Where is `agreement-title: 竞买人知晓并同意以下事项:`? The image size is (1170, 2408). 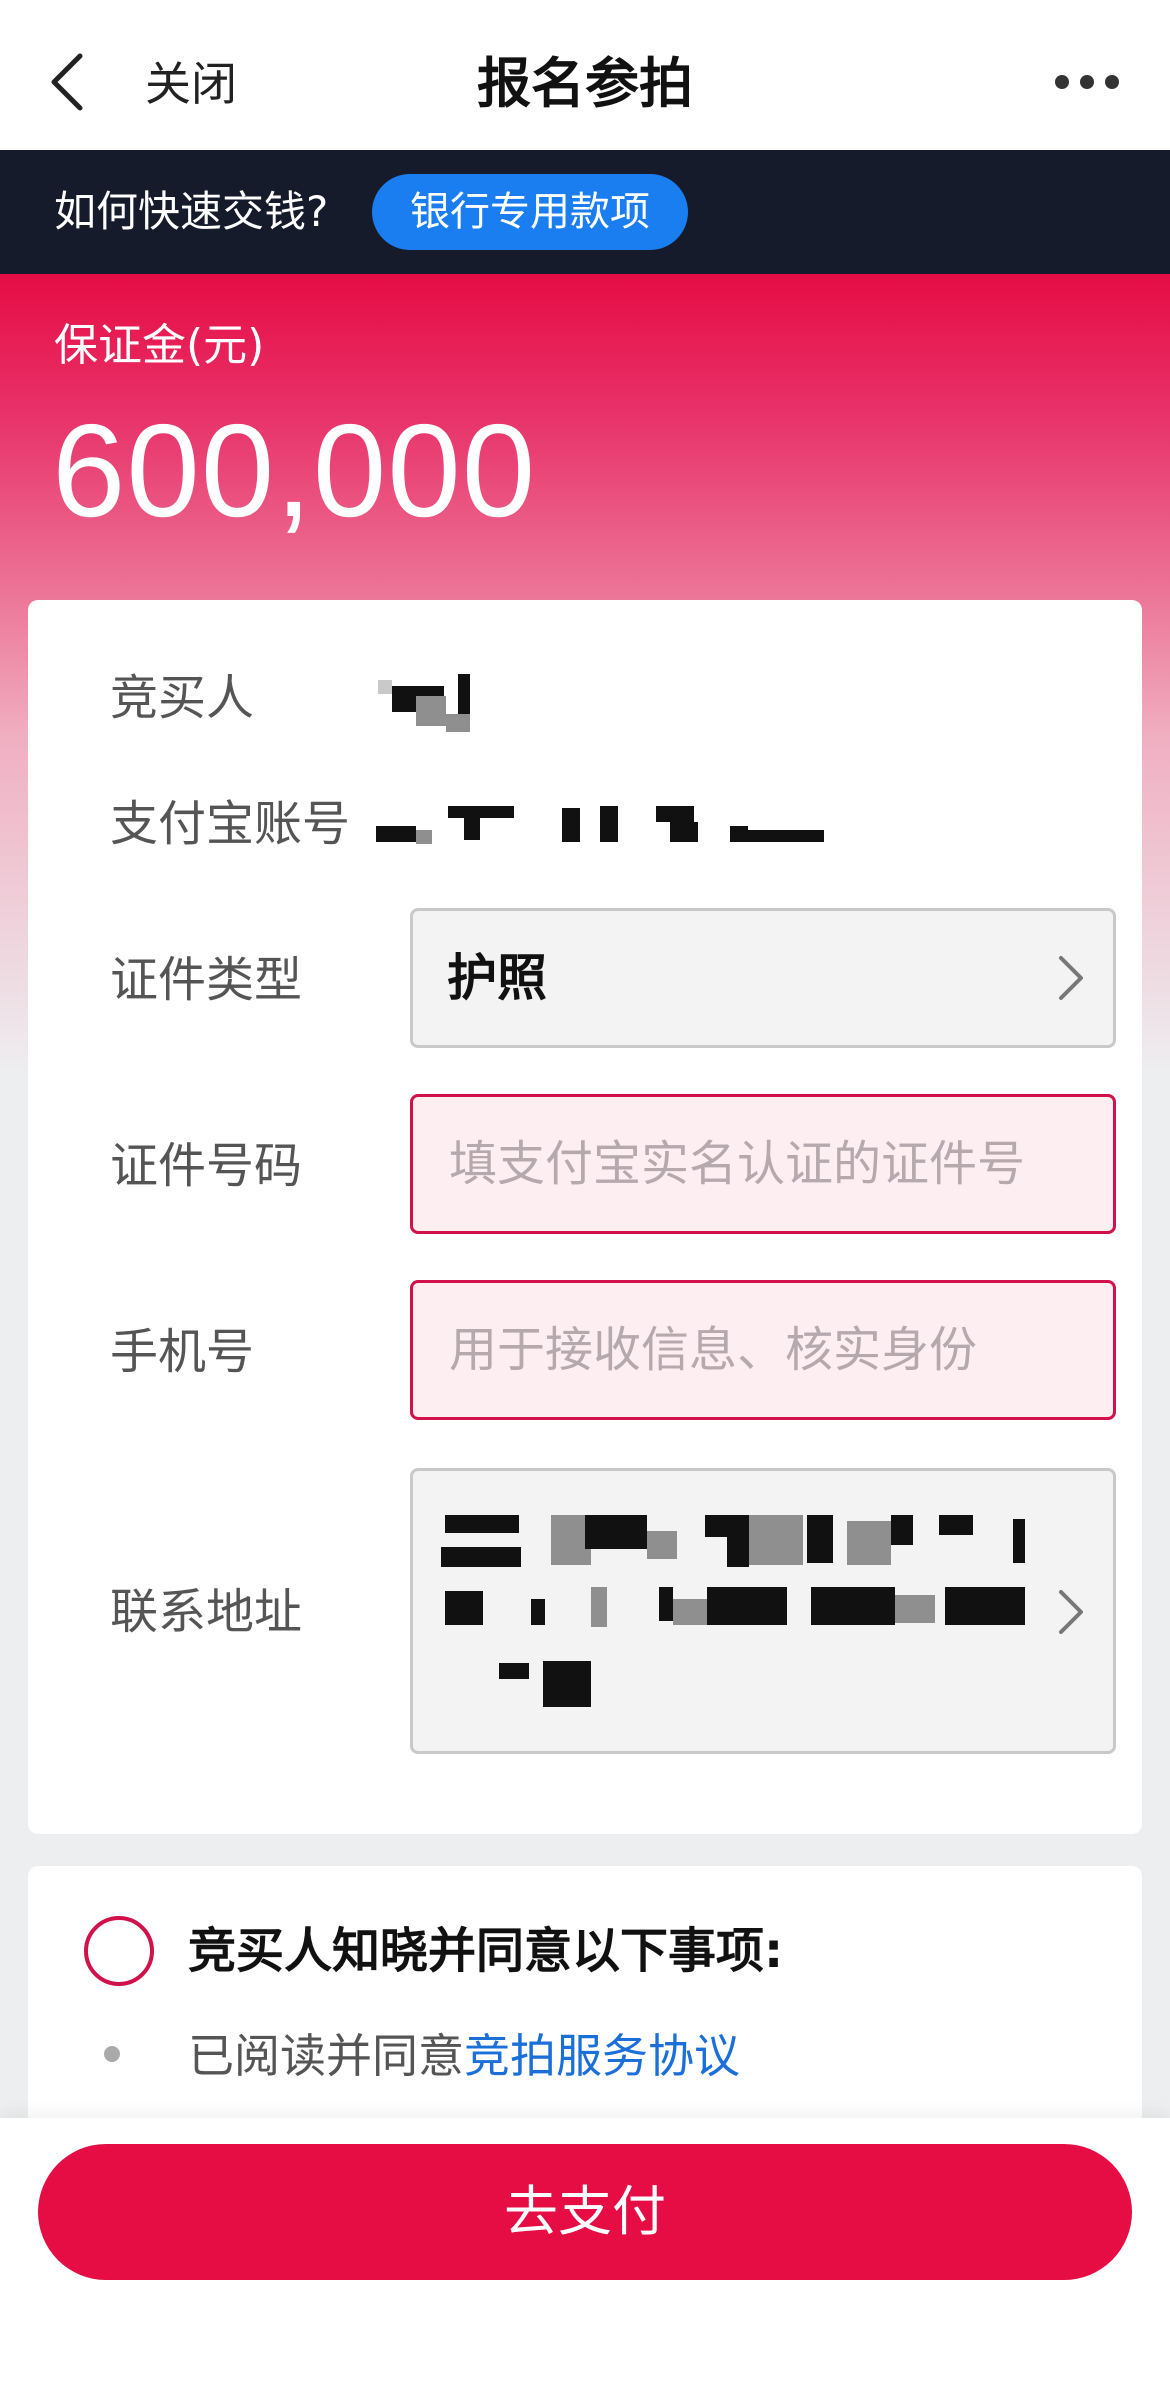
agreement-title: 竞买人知晓并同意以下事项: is located at coordinates (486, 1951).